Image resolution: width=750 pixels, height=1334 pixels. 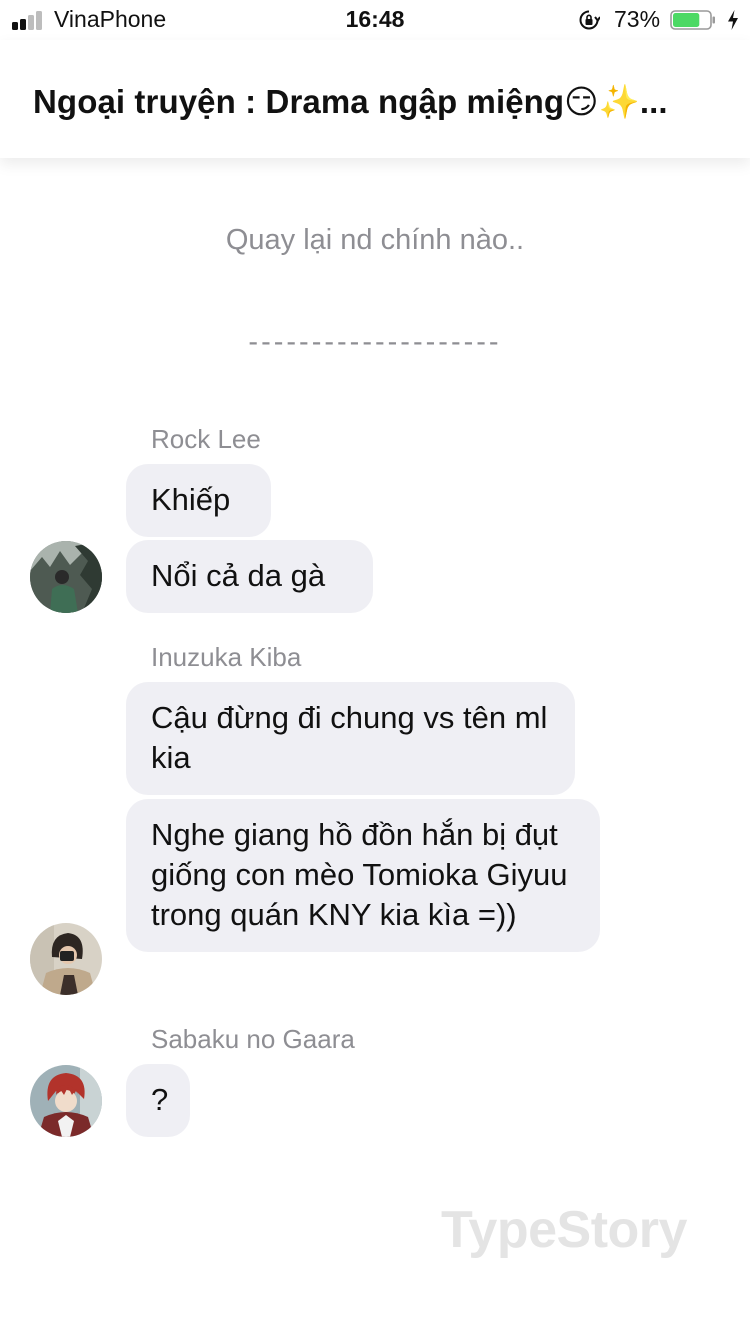 What do you see at coordinates (375, 20) in the screenshot?
I see `status-bar: VinaPhone 16:48 73%` at bounding box center [375, 20].